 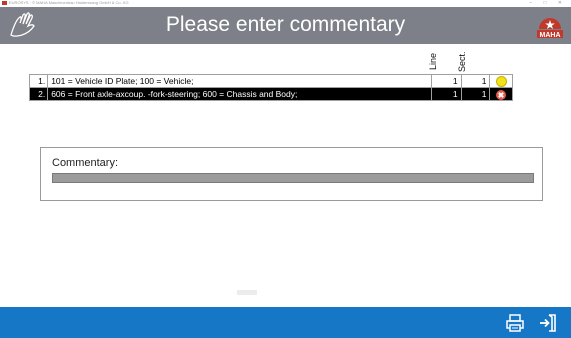 I want to click on app-icon, so click(x=4, y=3).